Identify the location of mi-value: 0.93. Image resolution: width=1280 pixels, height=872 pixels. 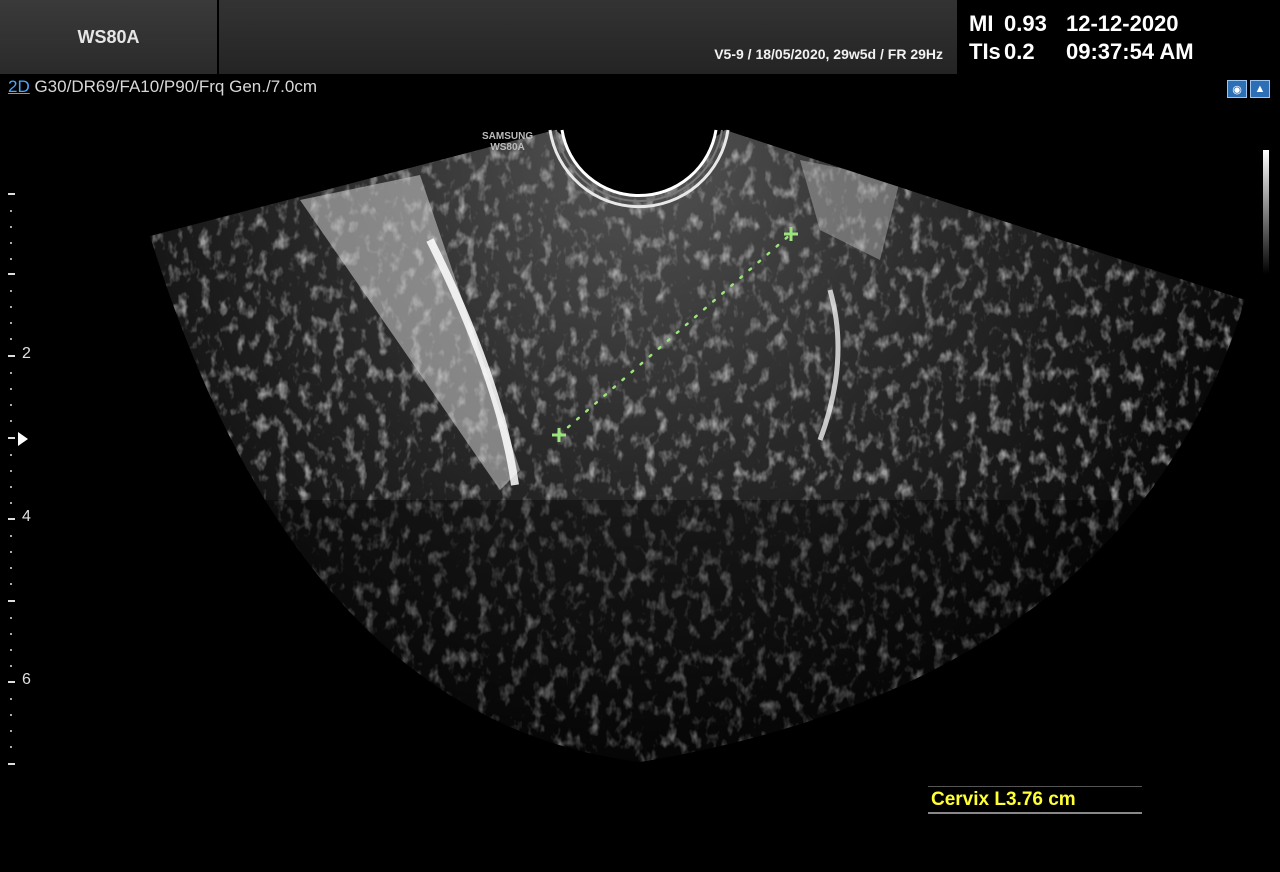
(1025, 23).